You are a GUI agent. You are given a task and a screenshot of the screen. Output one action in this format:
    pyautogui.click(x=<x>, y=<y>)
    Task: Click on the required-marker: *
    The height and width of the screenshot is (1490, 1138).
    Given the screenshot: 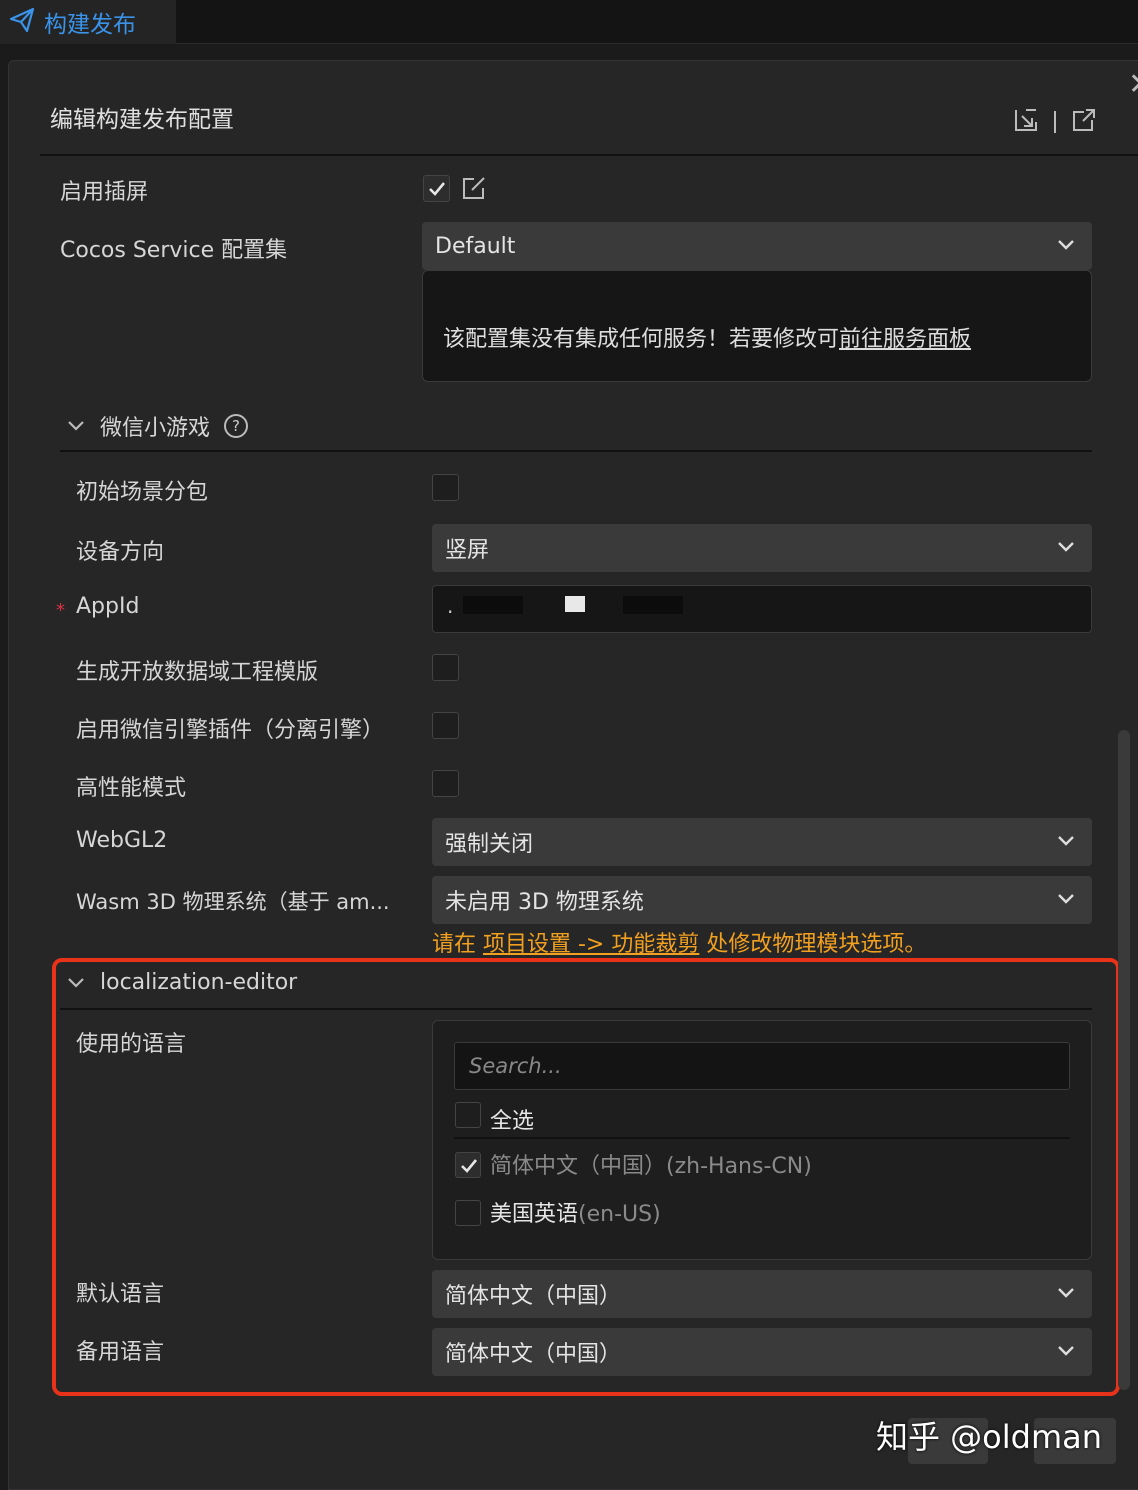 What is the action you would take?
    pyautogui.click(x=60, y=610)
    